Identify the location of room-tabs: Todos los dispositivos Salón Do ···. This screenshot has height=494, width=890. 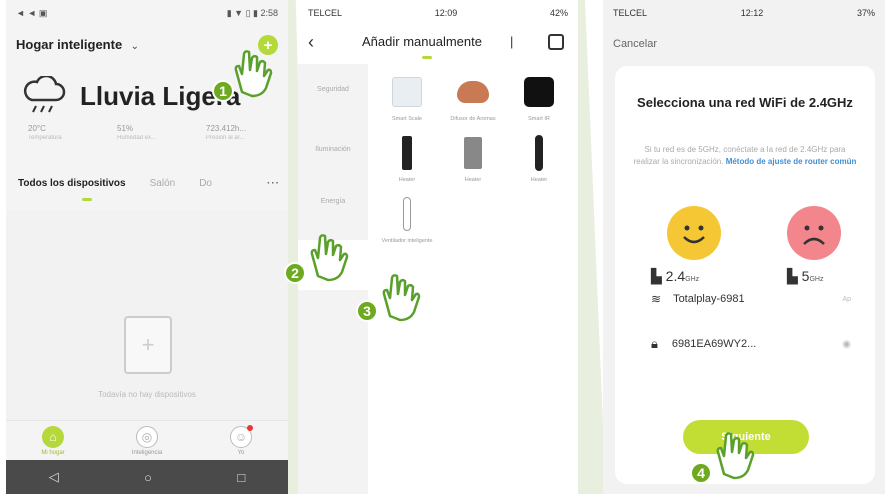
(149, 183).